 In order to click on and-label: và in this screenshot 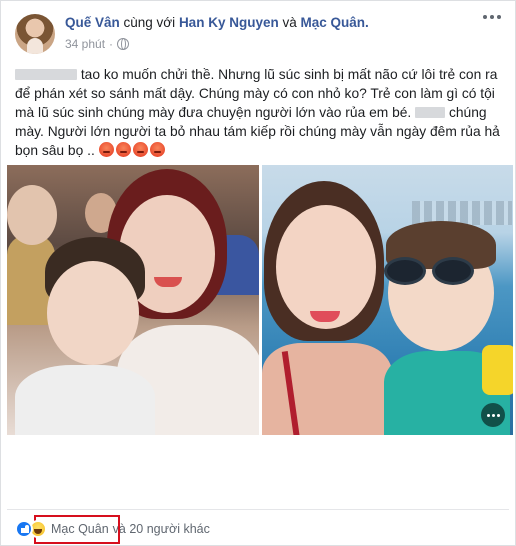, I will do `click(289, 22)`.